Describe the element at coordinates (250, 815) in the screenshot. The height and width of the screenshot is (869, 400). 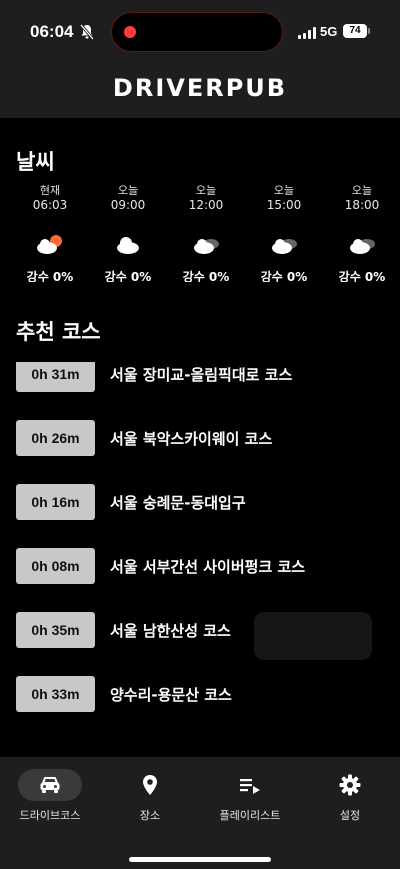
I see `tab-label: 플레이리스트` at that location.